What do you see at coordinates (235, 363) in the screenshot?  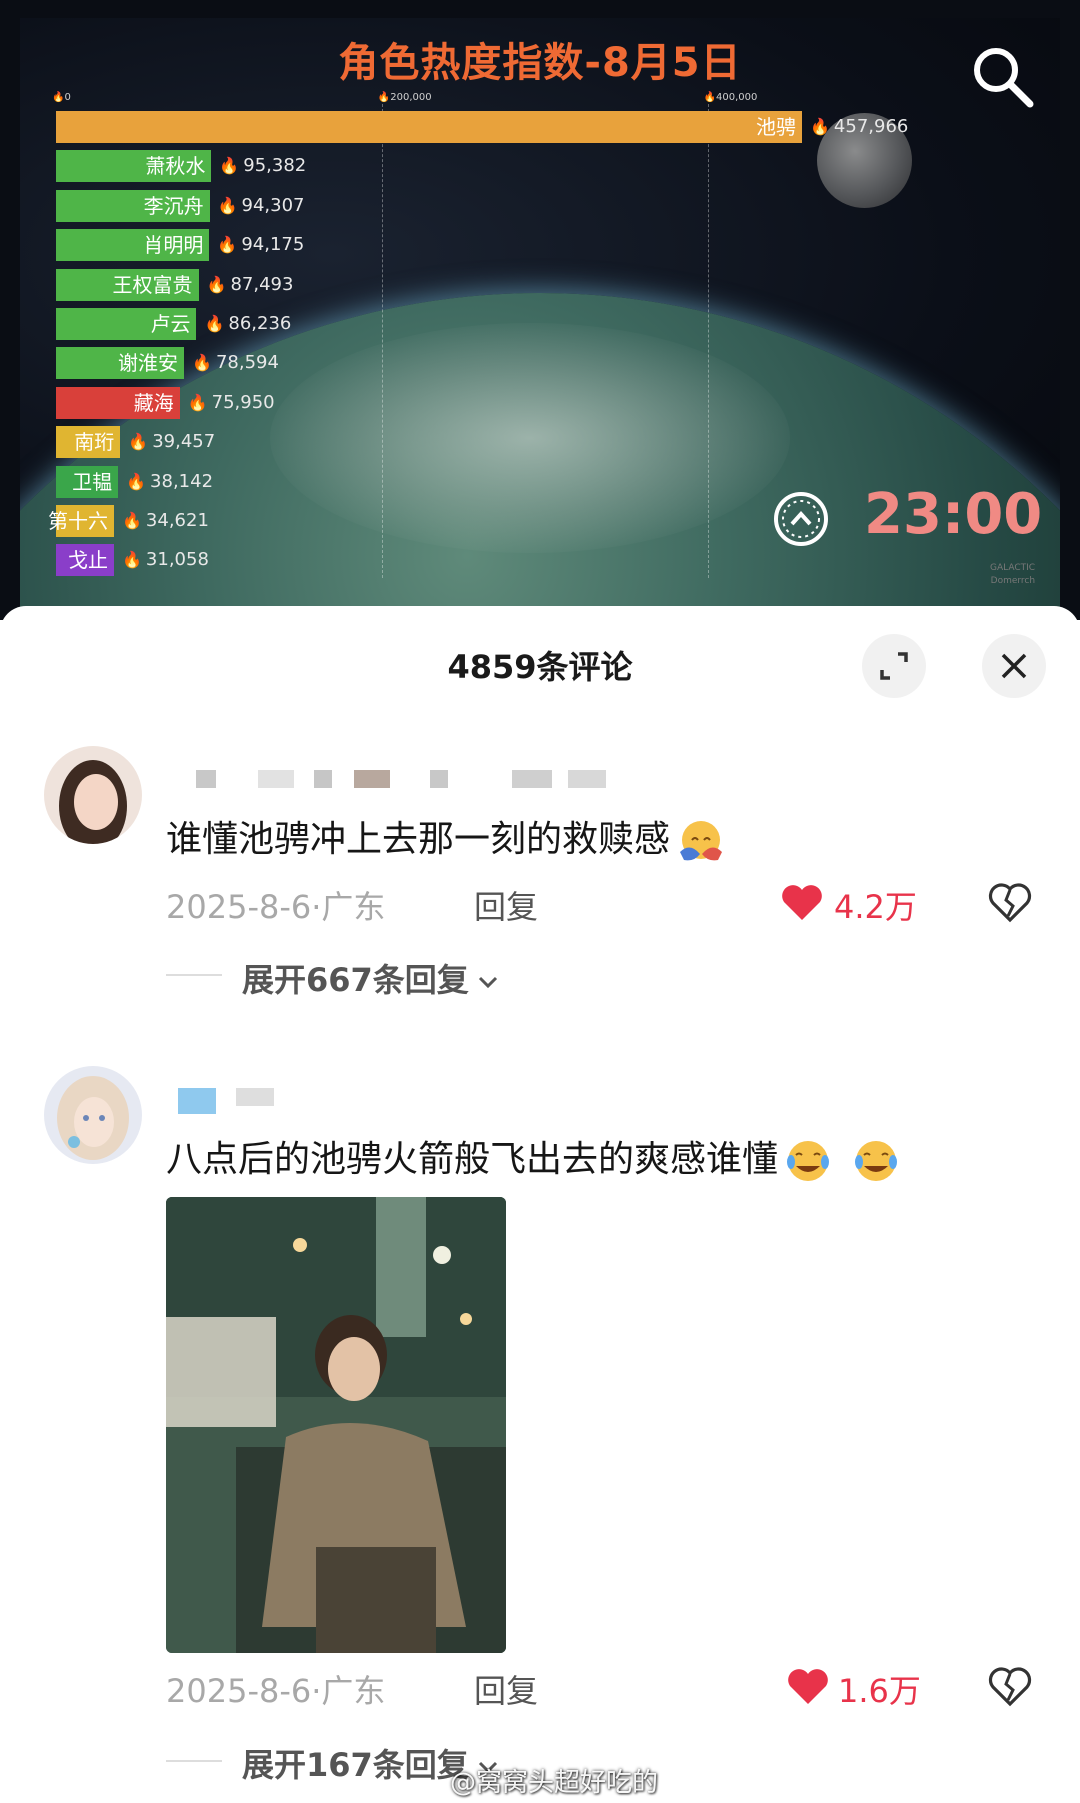 I see `bar-value-label: 🔥 78,594` at bounding box center [235, 363].